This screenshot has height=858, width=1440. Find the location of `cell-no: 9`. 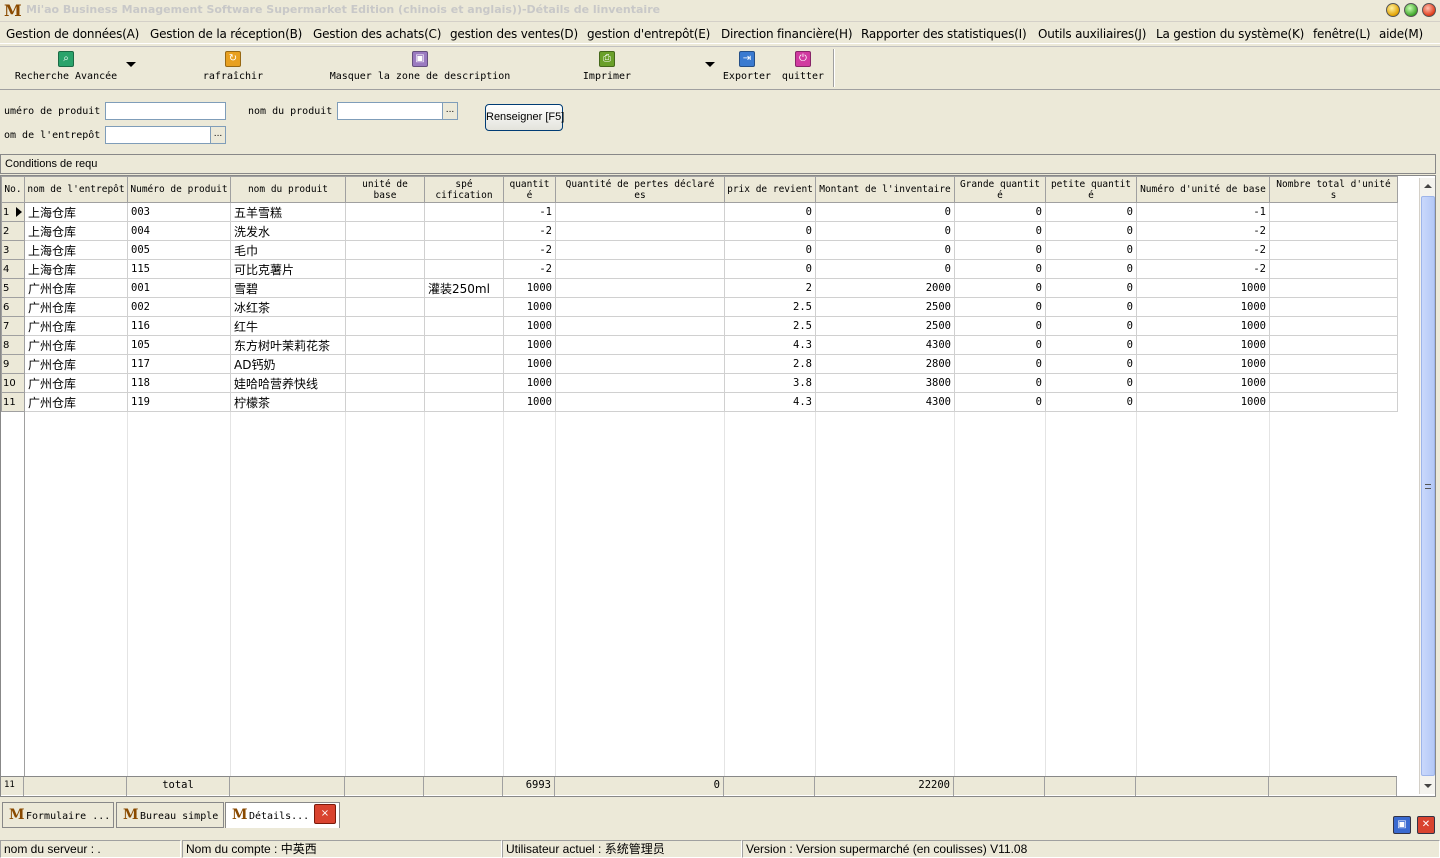

cell-no: 9 is located at coordinates (13, 364).